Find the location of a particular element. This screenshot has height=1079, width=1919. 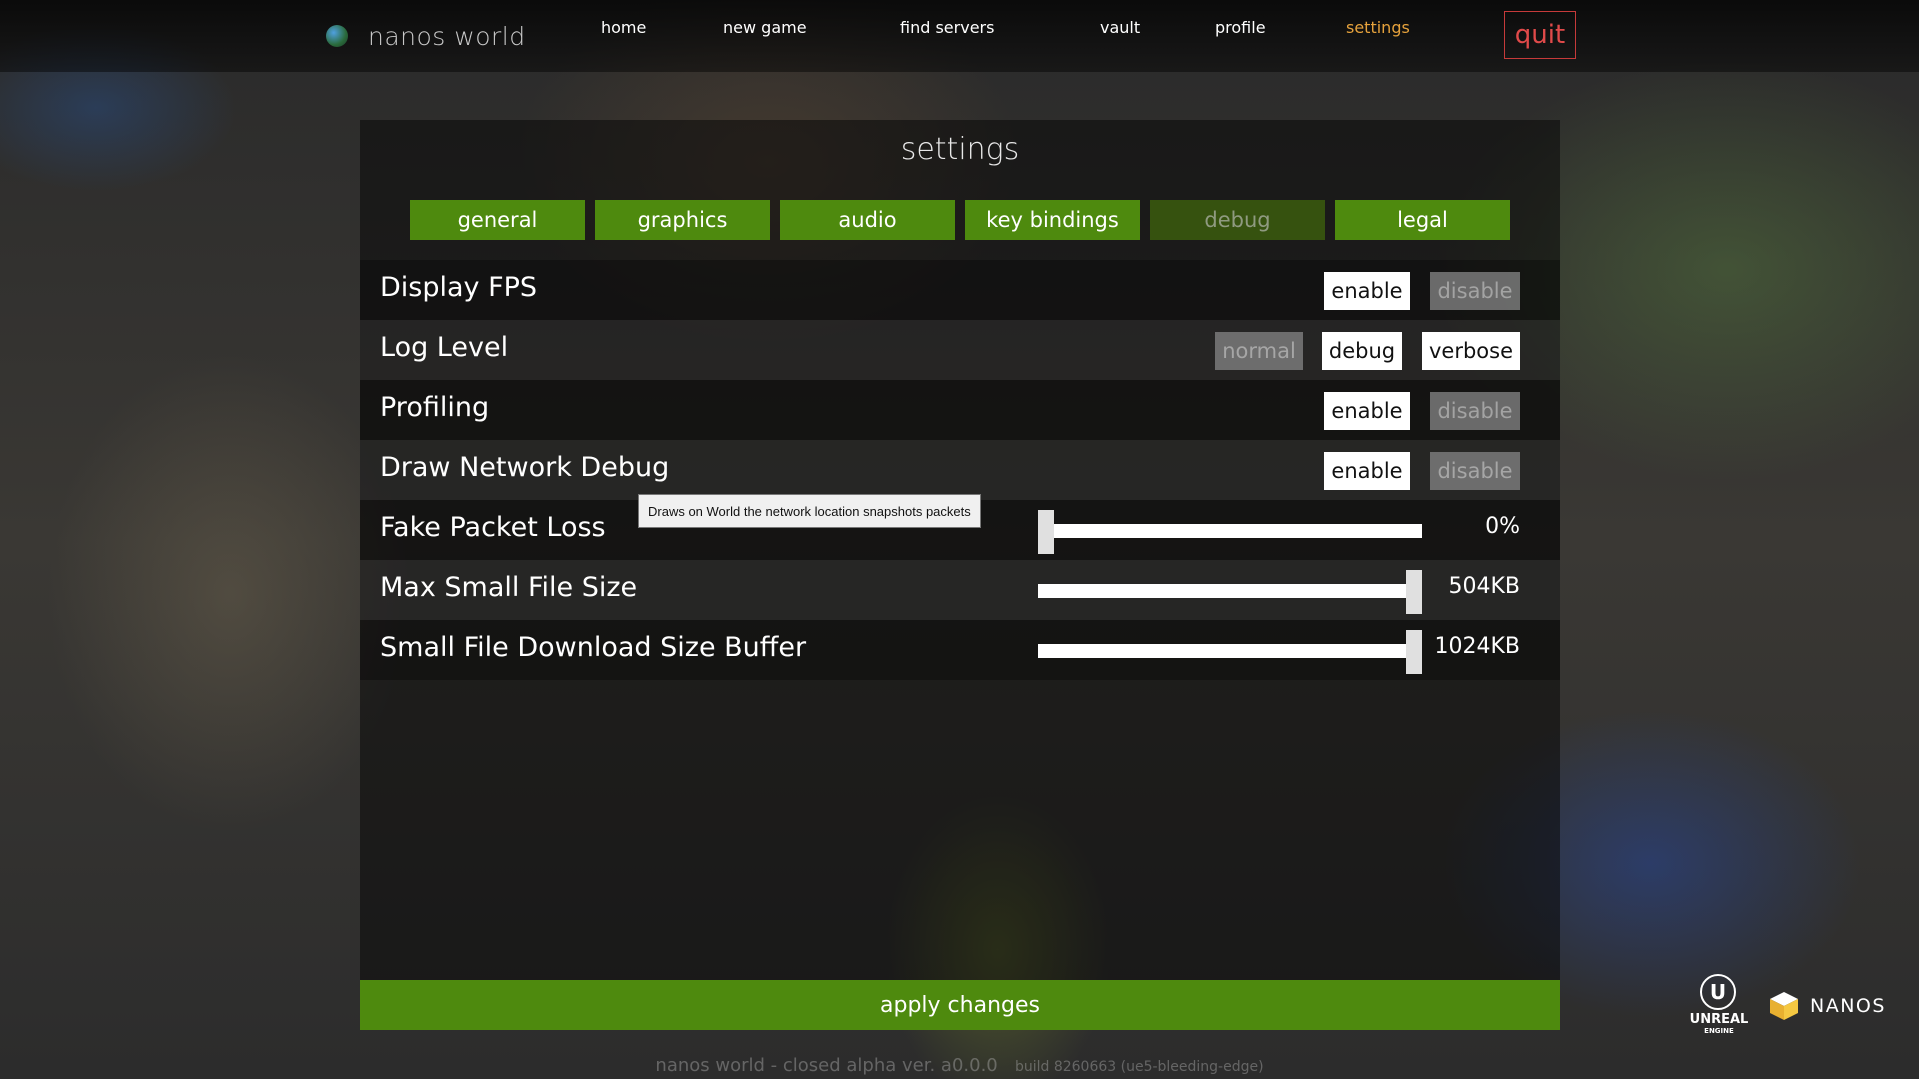

nav-vault: vault is located at coordinates (1120, 27).